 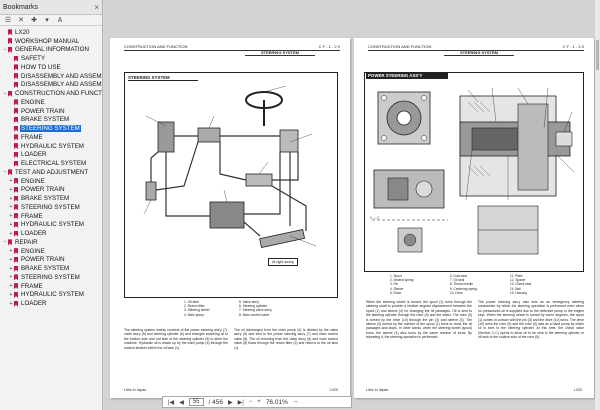 What do you see at coordinates (396, 292) in the screenshot?
I see `part-item: 5. Rotor` at bounding box center [396, 292].